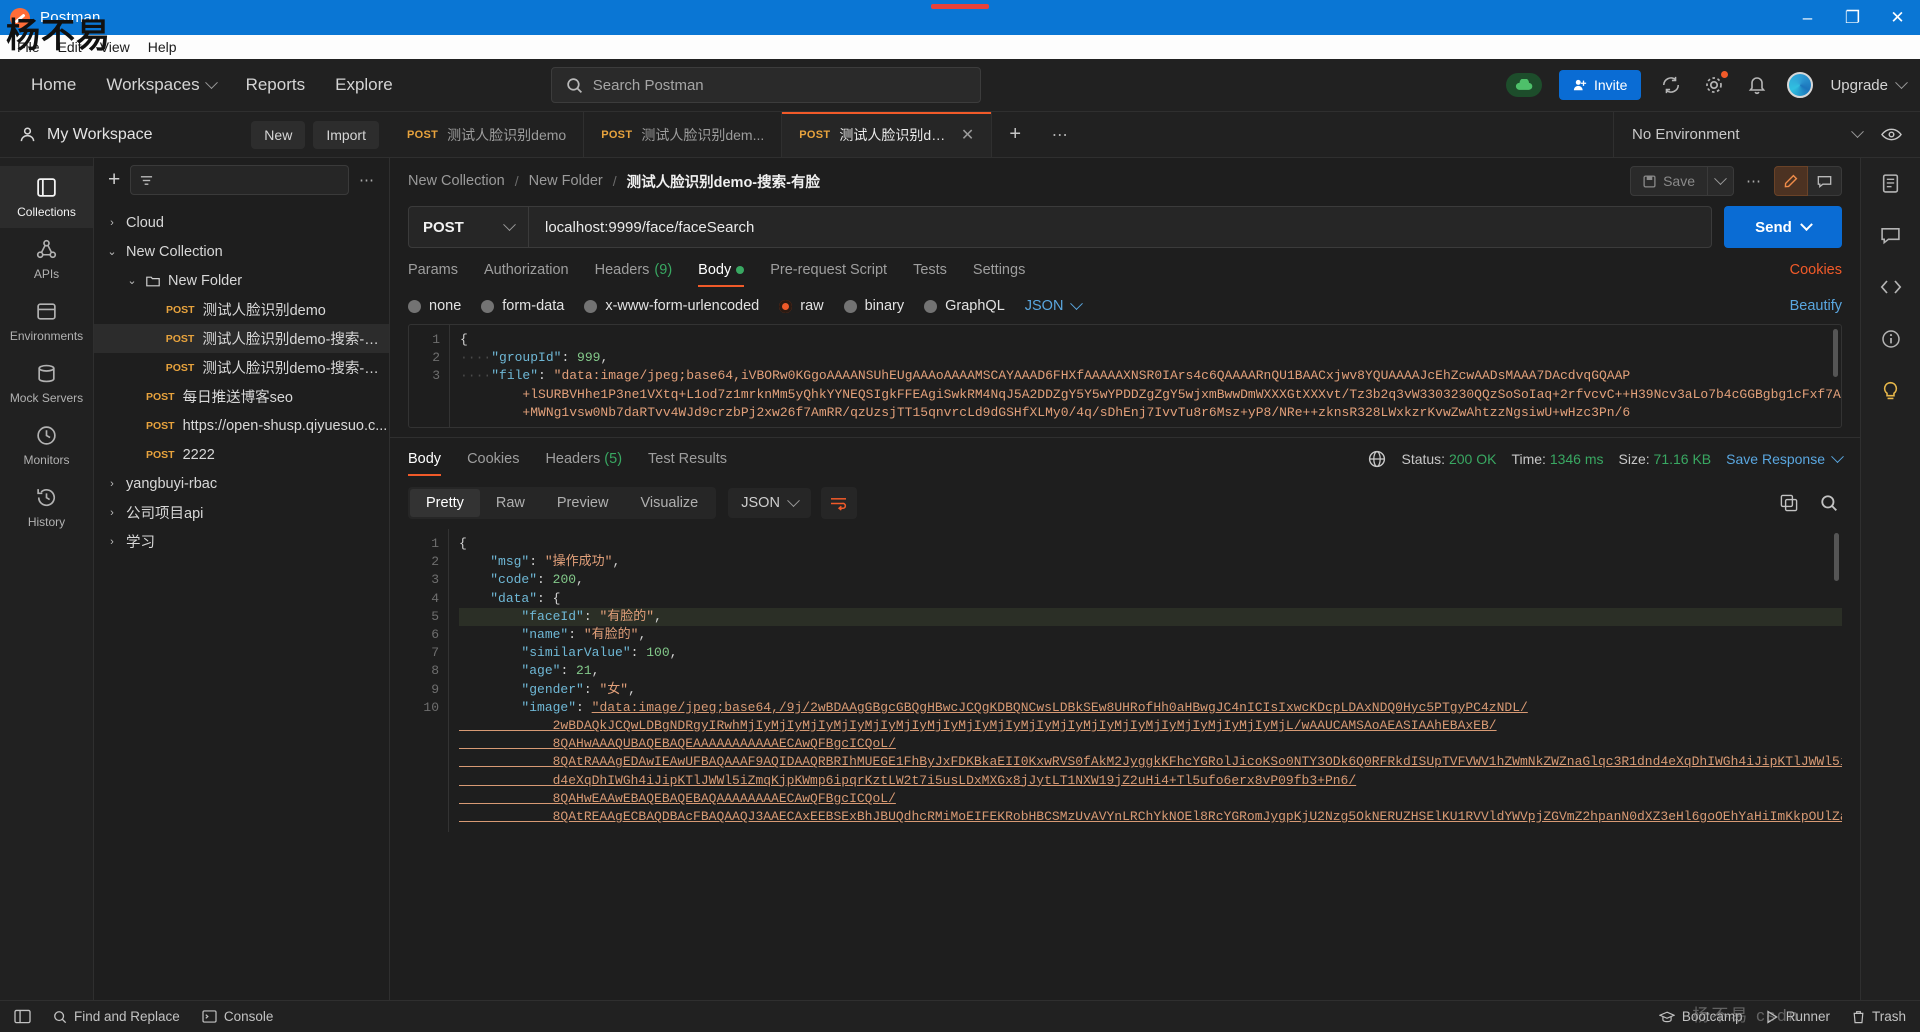 This screenshot has width=1920, height=1032. I want to click on body-type-form-data: form-data, so click(522, 306).